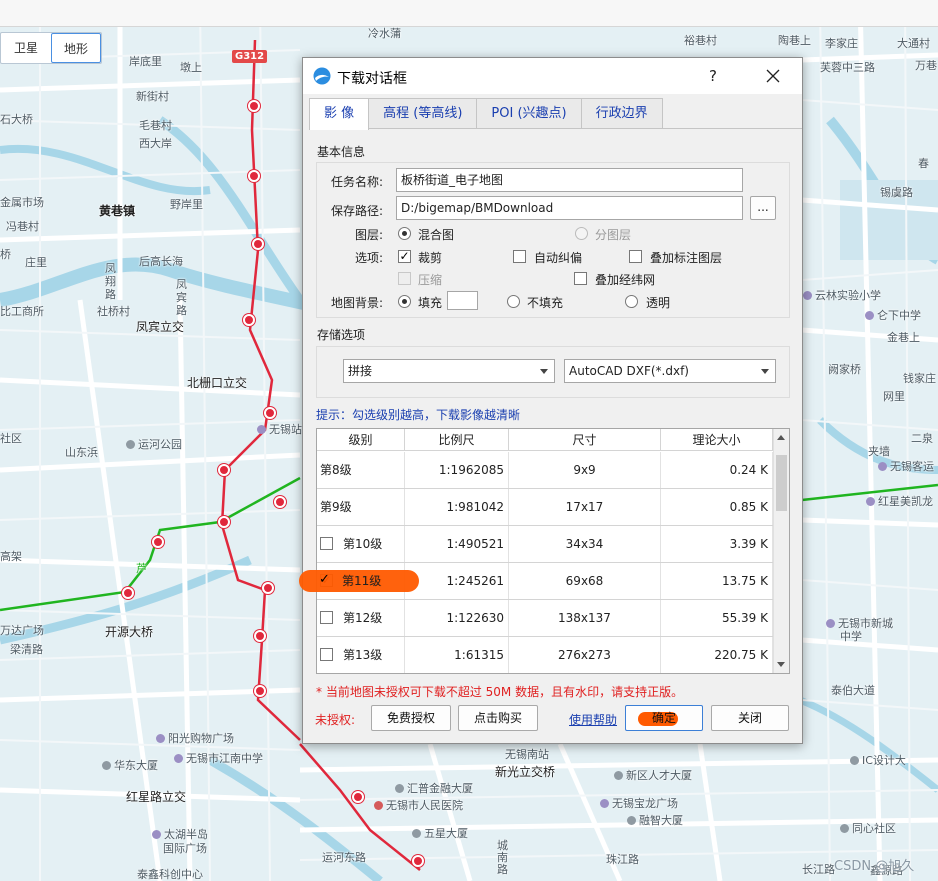  Describe the element at coordinates (336, 507) in the screenshot. I see `level-text: 第9级` at that location.